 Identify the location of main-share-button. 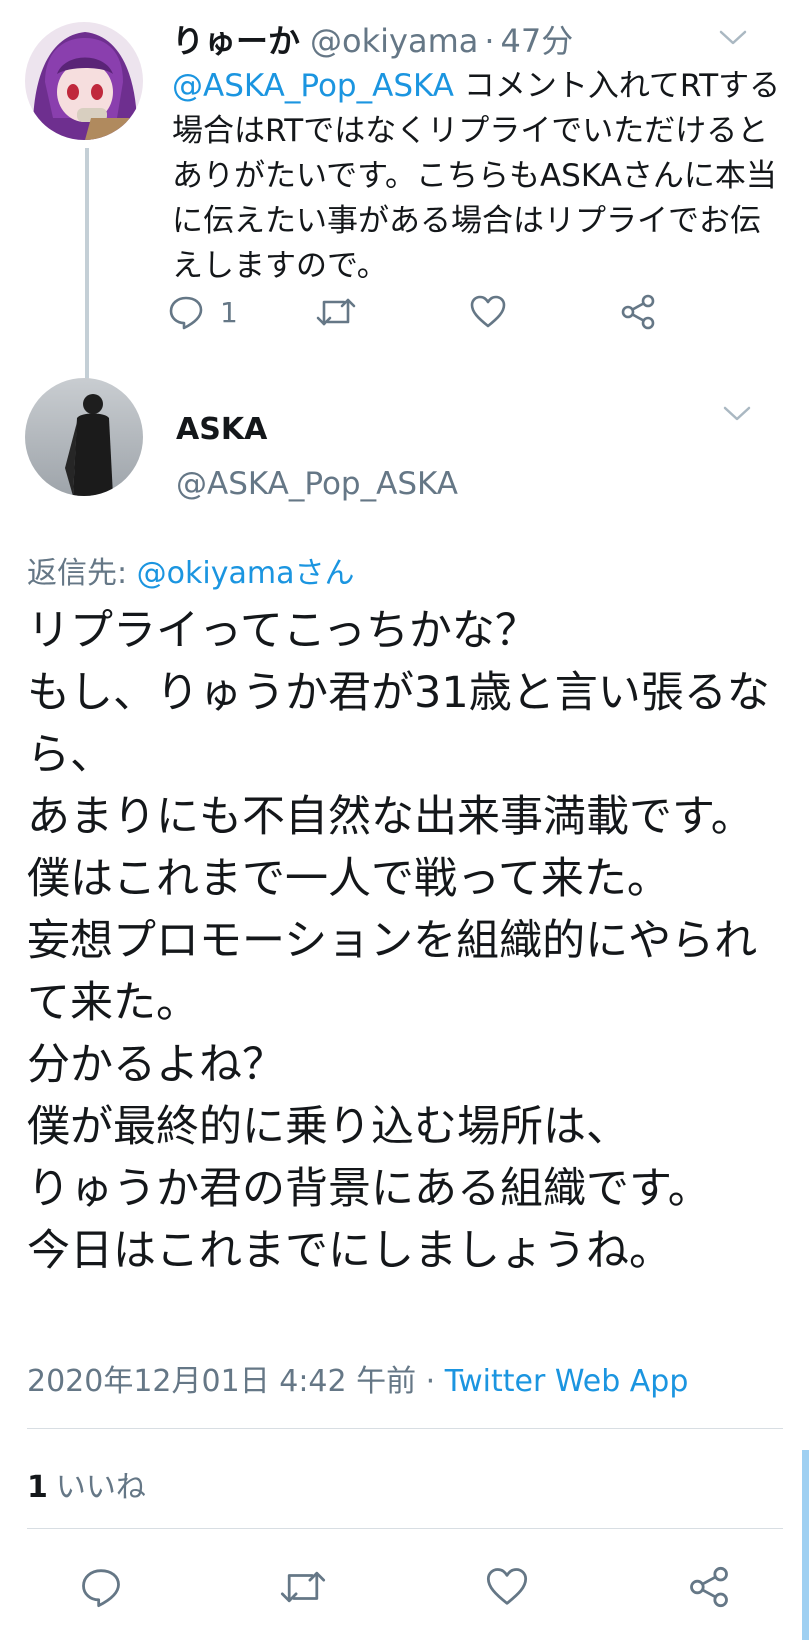
(709, 1587).